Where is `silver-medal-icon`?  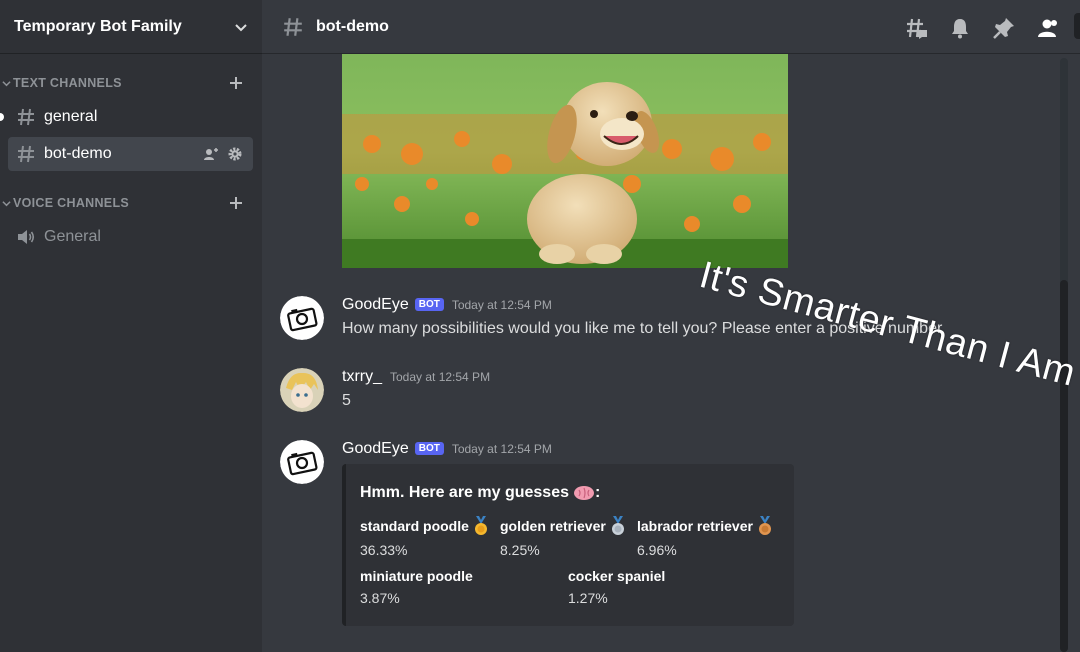
silver-medal-icon is located at coordinates (617, 525).